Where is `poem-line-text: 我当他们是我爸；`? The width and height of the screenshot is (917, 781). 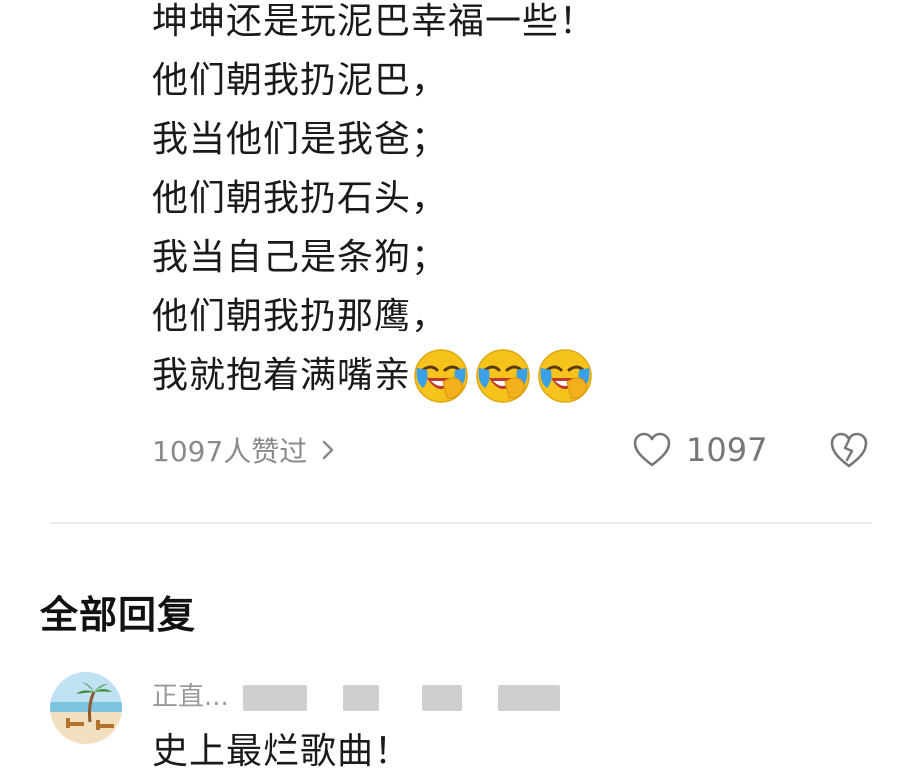
poem-line-text: 我当他们是我爸； is located at coordinates (300, 139).